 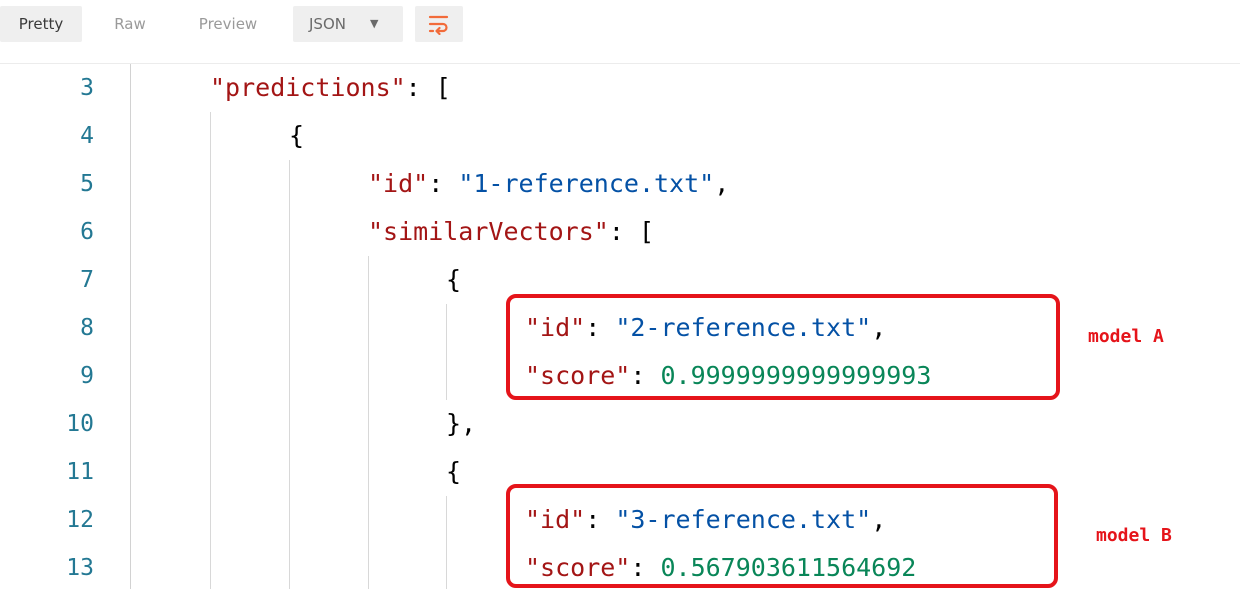 I want to click on line-number: 3, so click(x=87, y=88).